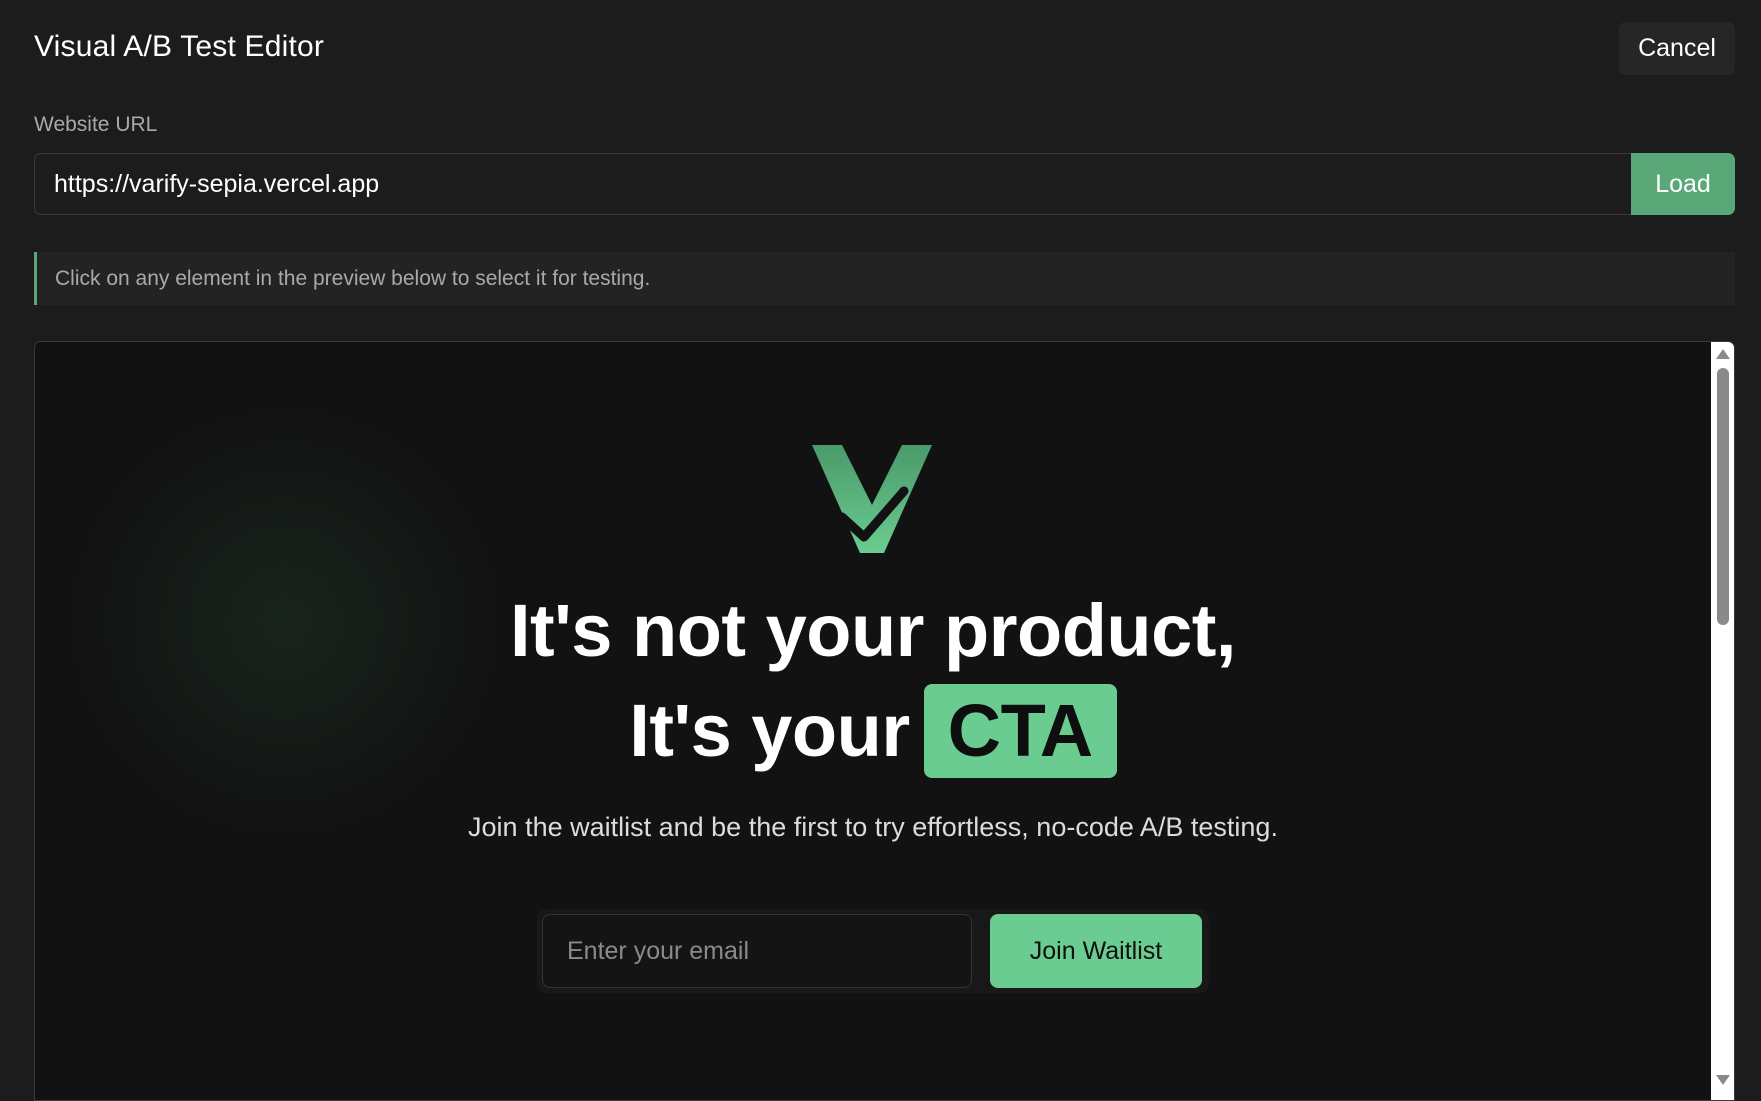 The height and width of the screenshot is (1101, 1761). What do you see at coordinates (1020, 731) in the screenshot?
I see `cta-highlight-badge: CTA` at bounding box center [1020, 731].